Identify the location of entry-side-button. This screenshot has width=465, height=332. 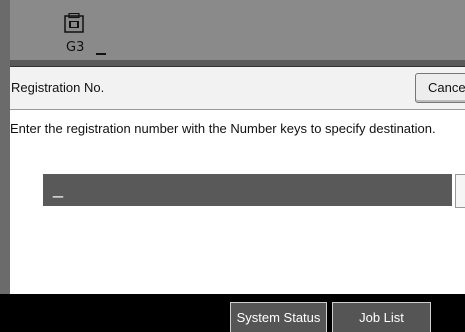
(460, 191).